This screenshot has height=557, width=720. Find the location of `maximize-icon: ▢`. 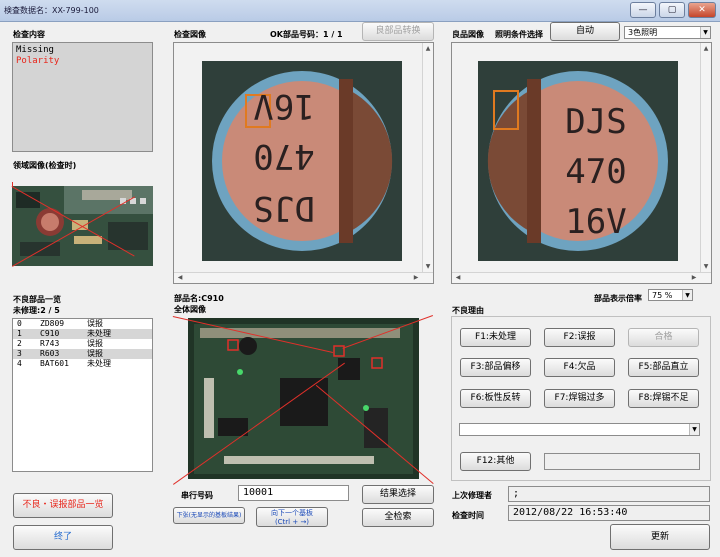

maximize-icon: ▢ is located at coordinates (672, 10).